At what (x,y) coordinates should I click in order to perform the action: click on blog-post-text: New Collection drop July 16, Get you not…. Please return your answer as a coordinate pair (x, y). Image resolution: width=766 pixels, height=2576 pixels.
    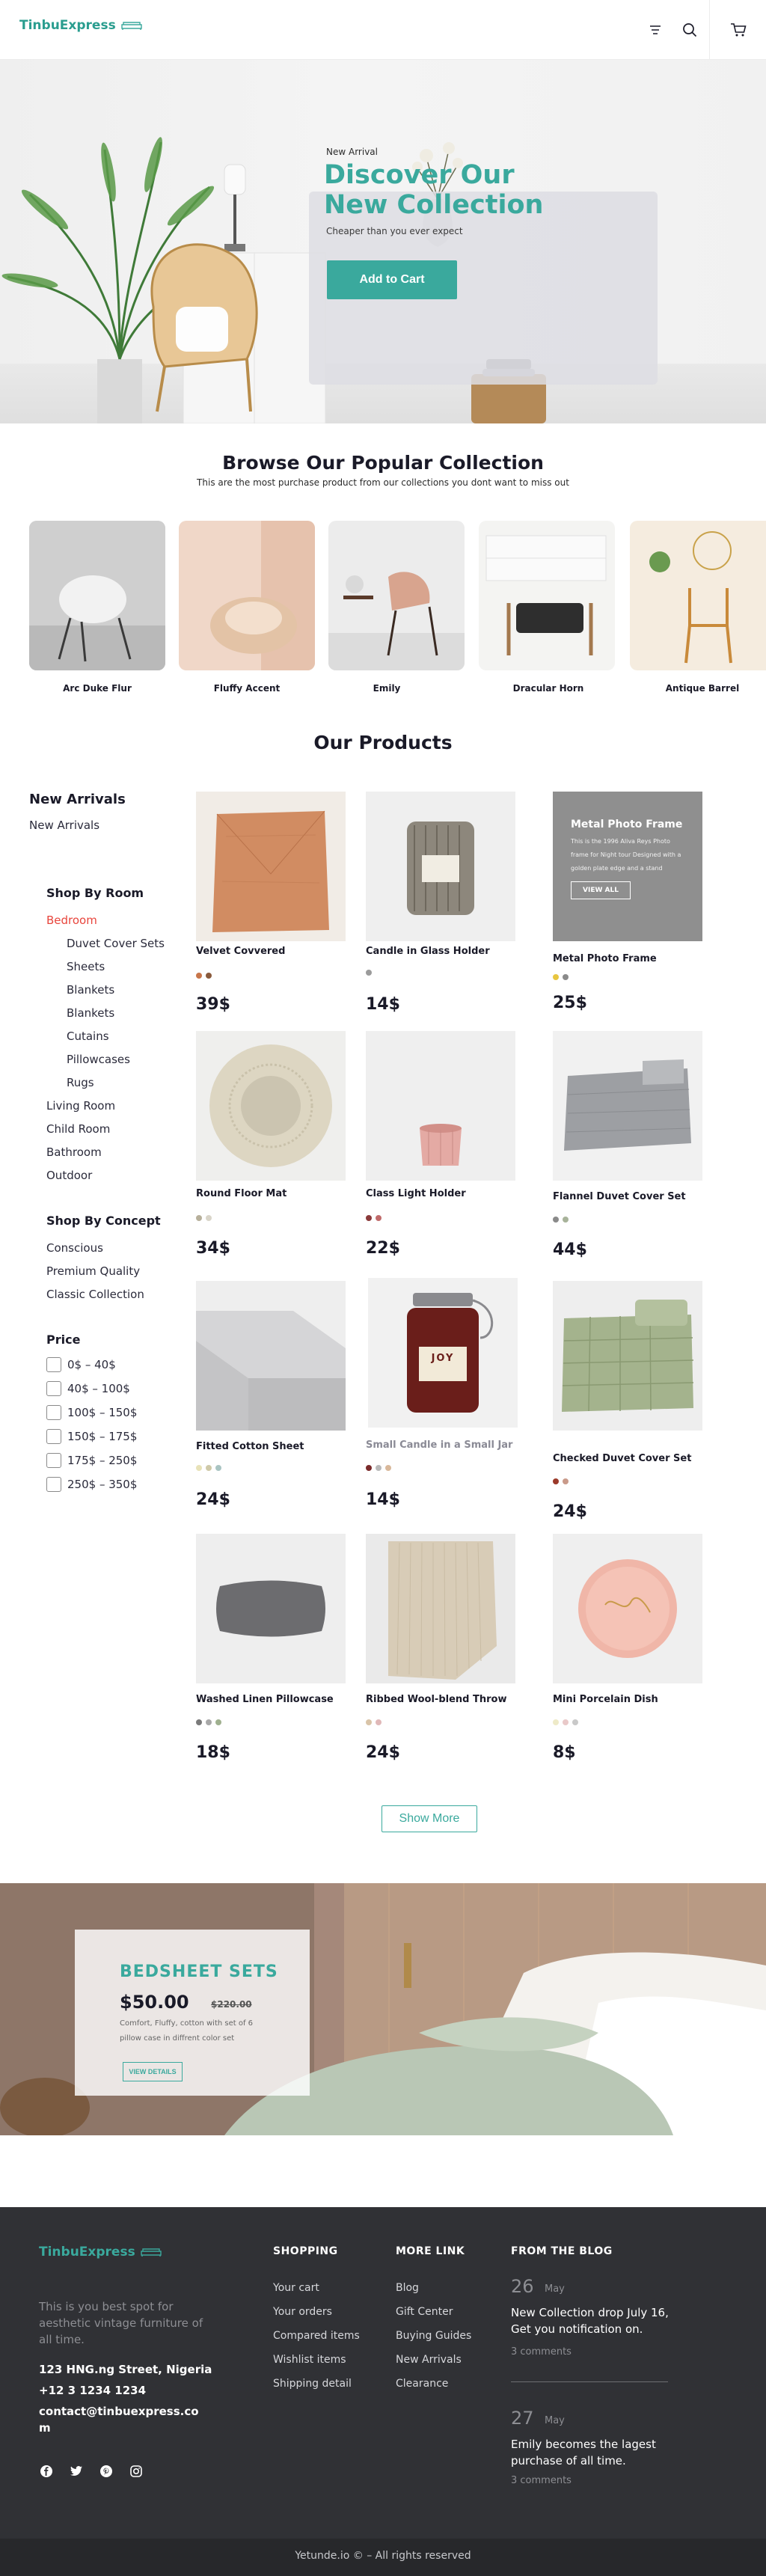
    Looking at the image, I should click on (593, 2320).